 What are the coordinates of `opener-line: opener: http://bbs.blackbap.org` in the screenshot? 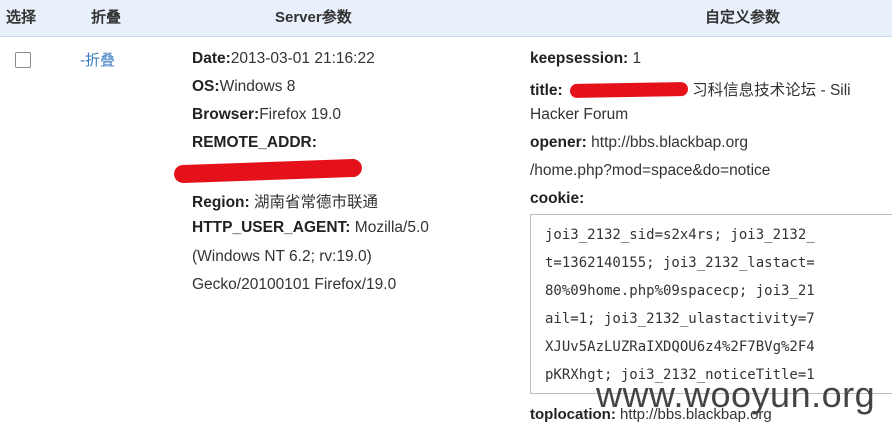 It's located at (639, 143).